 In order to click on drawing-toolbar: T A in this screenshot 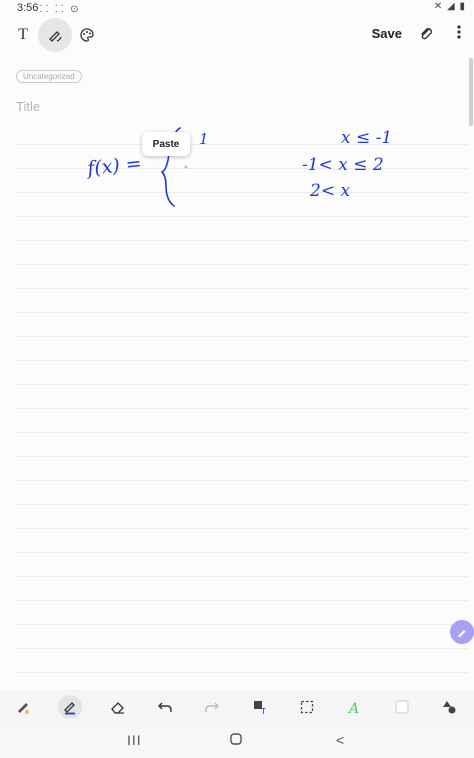, I will do `click(237, 707)`.